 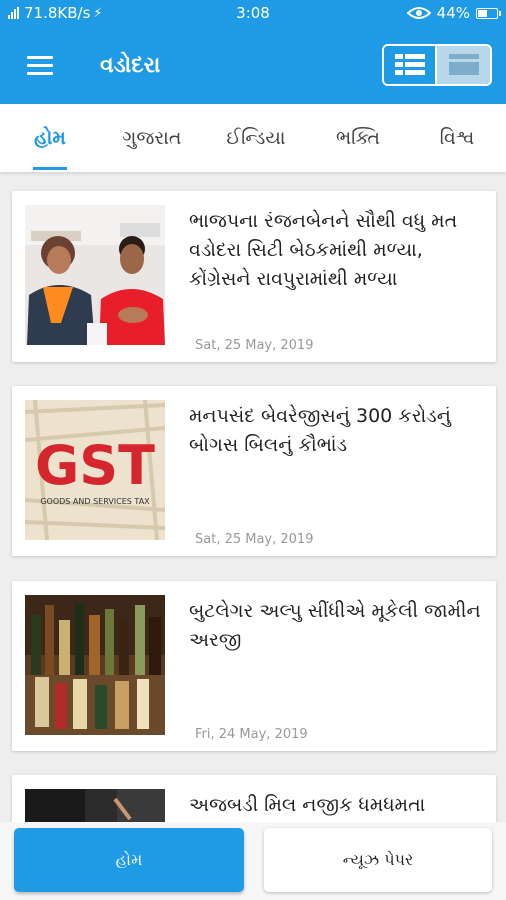 I want to click on signal-icon, so click(x=13, y=13).